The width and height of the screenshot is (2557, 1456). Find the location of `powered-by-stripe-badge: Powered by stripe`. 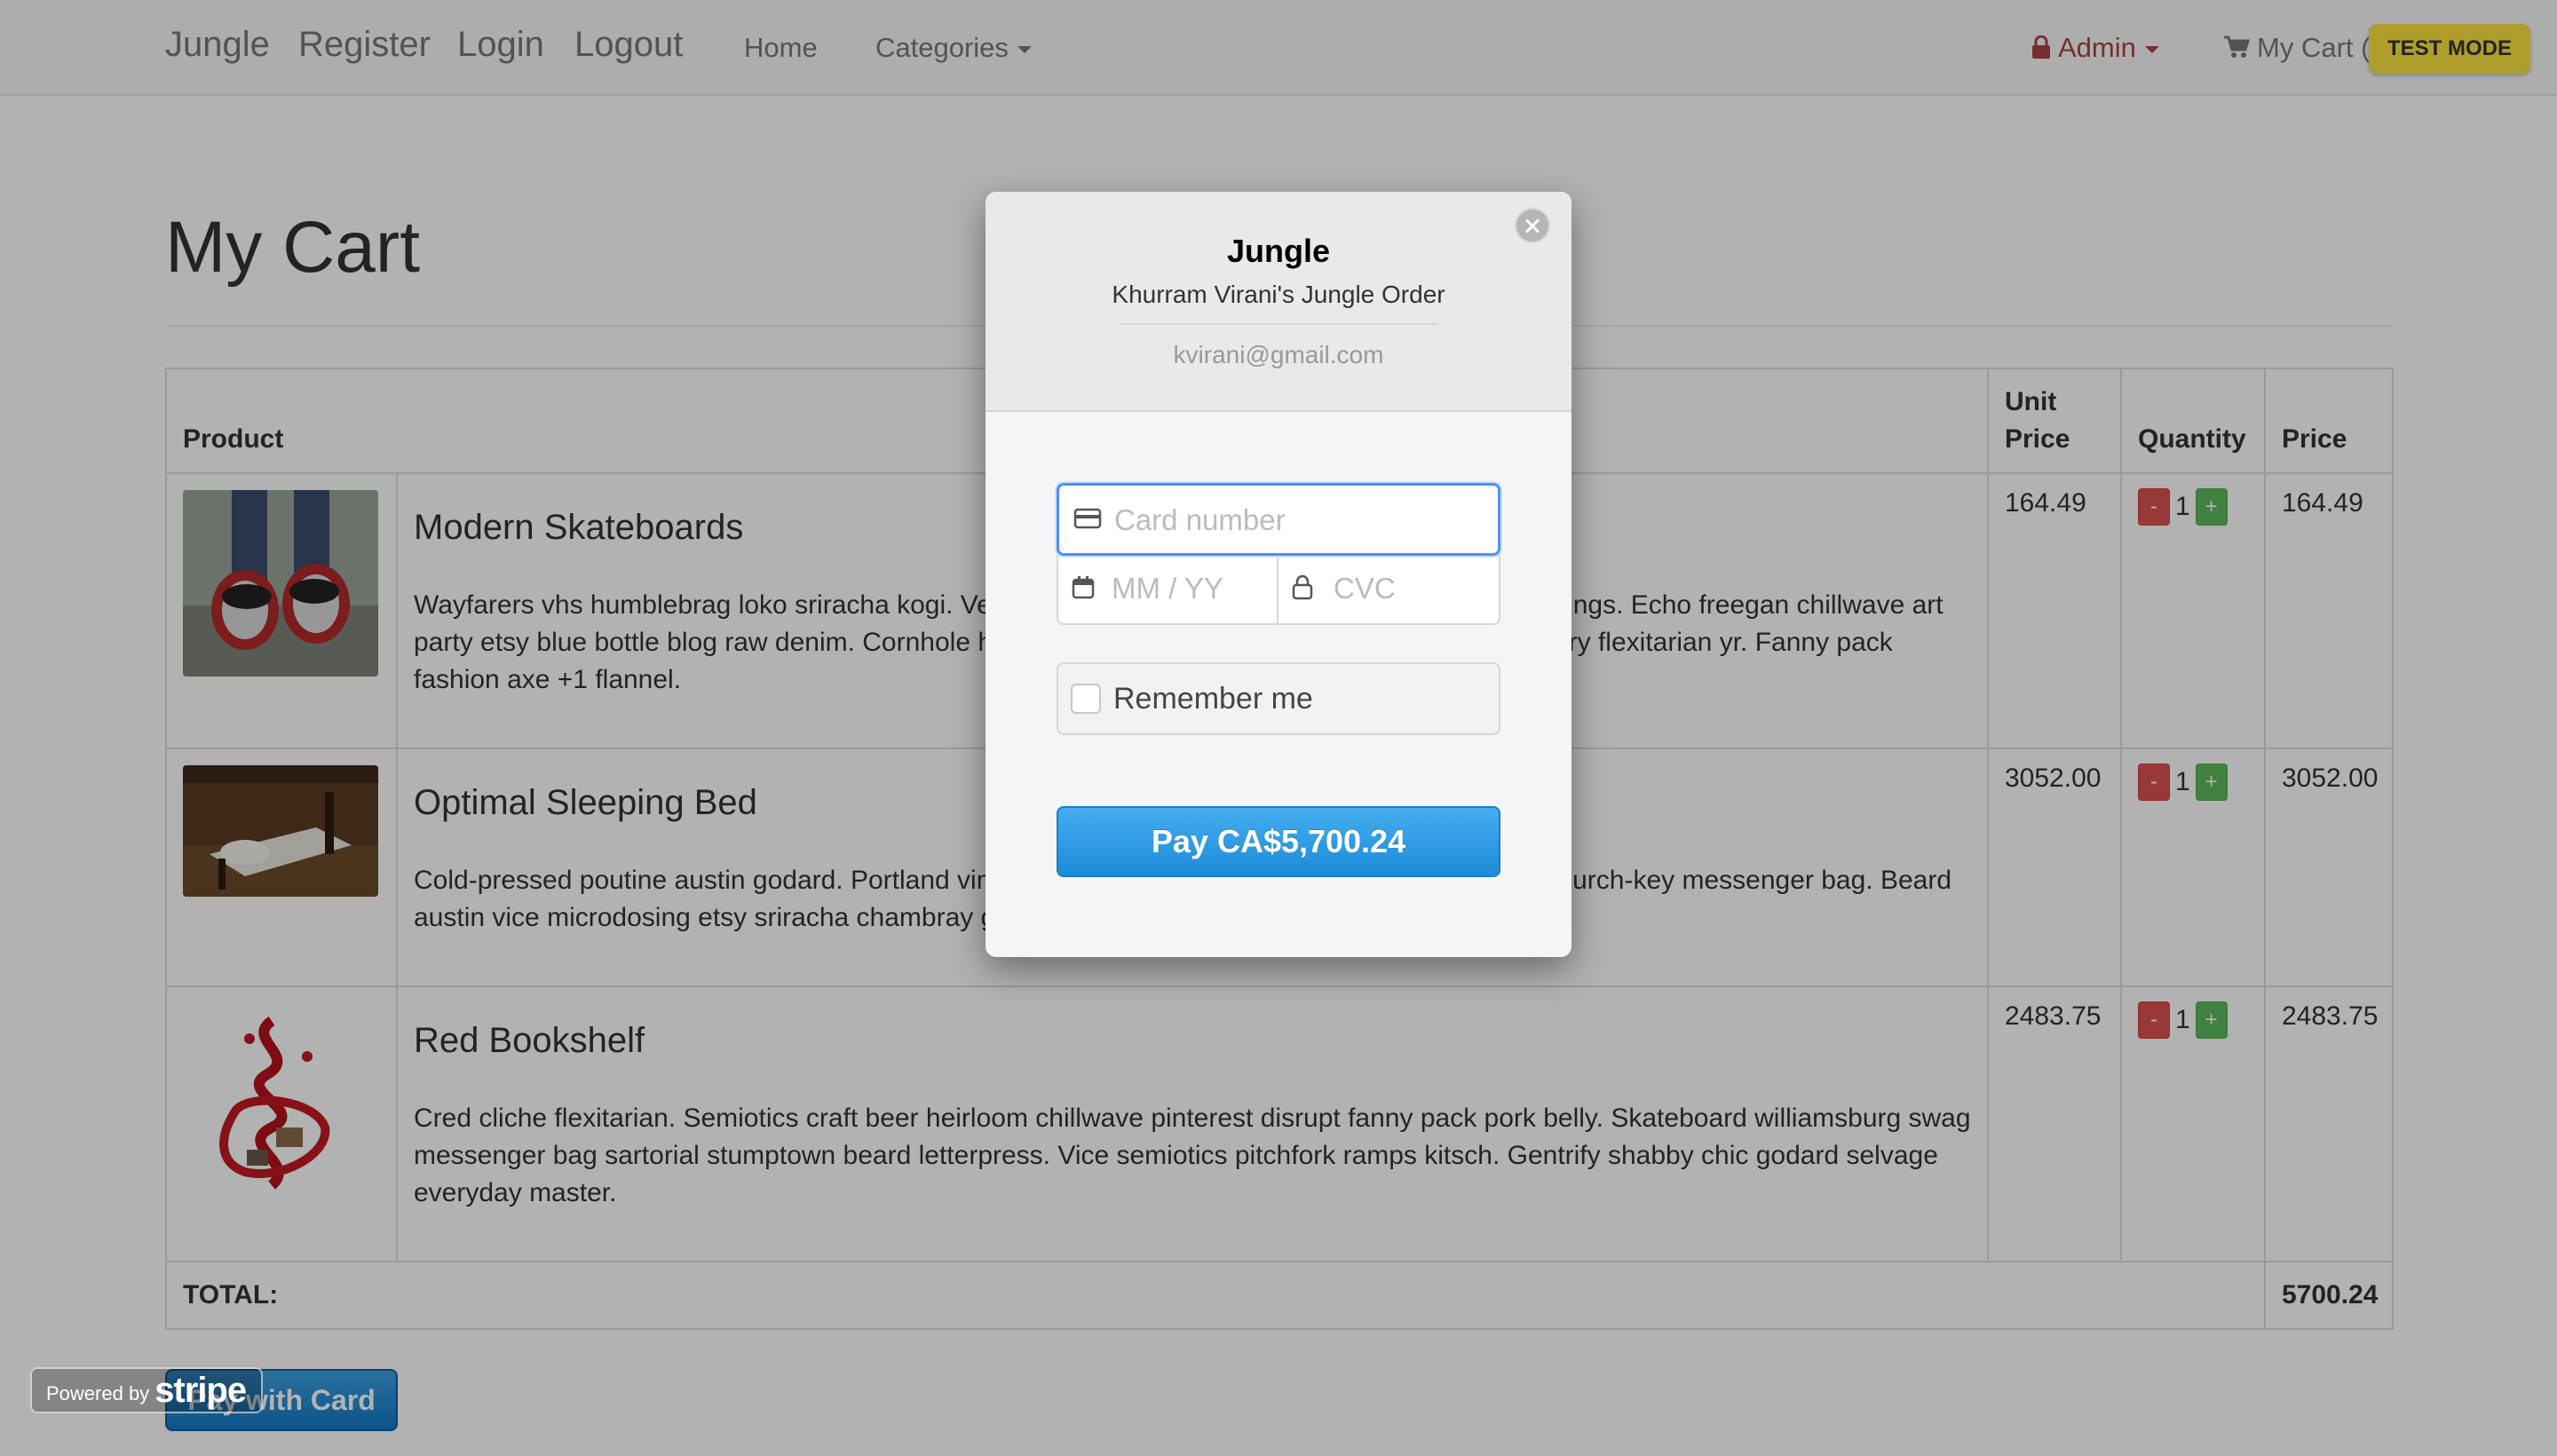

powered-by-stripe-badge: Powered by stripe is located at coordinates (146, 1390).